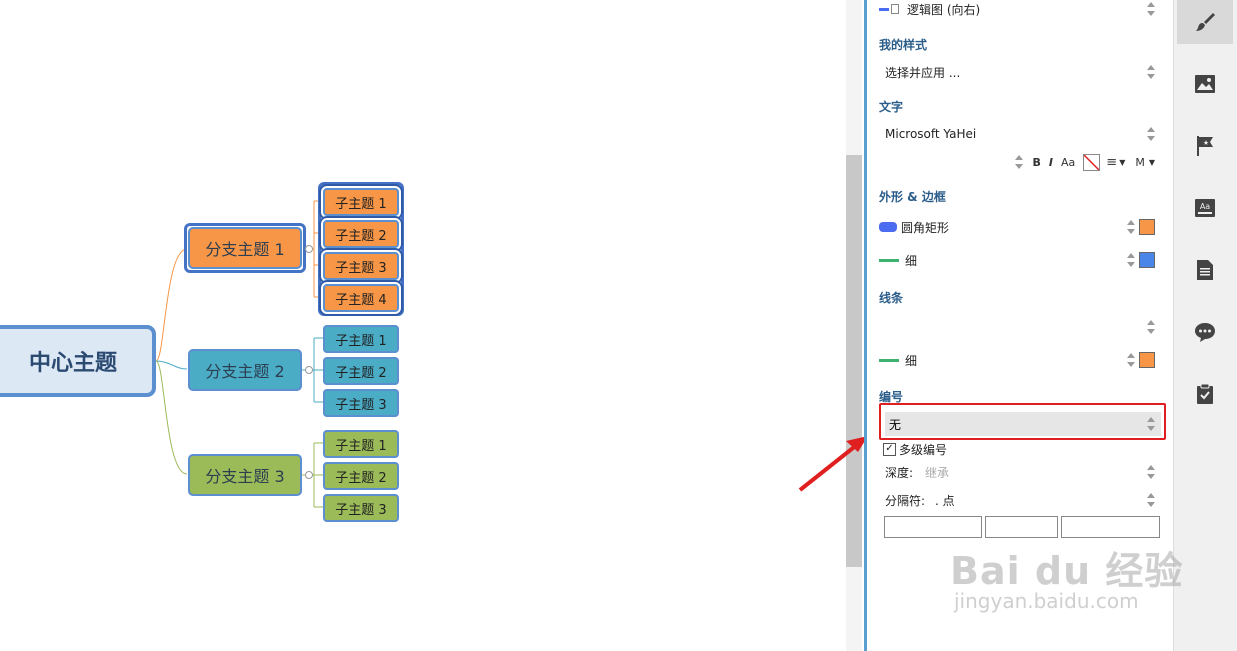 The height and width of the screenshot is (651, 1237). I want to click on font-size-spinner, so click(1018, 162).